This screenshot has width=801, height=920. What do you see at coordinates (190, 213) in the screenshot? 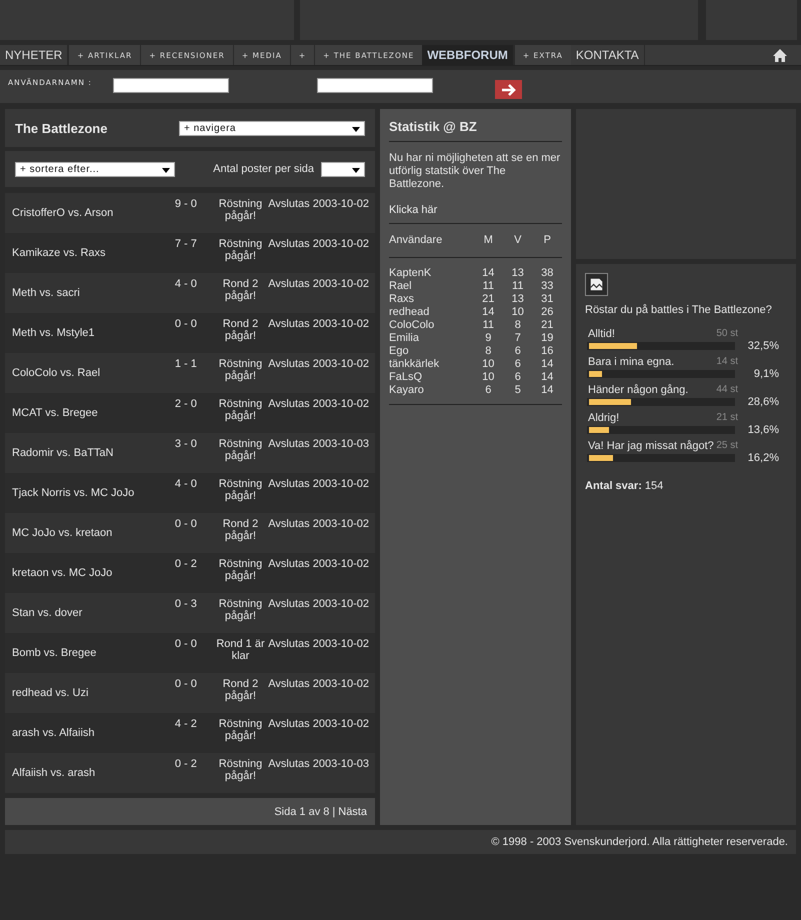
I see `battle-row: CristofferO vs. Arson 9 - 0 Röstning pågår! Avslutas 2003-10-02` at bounding box center [190, 213].